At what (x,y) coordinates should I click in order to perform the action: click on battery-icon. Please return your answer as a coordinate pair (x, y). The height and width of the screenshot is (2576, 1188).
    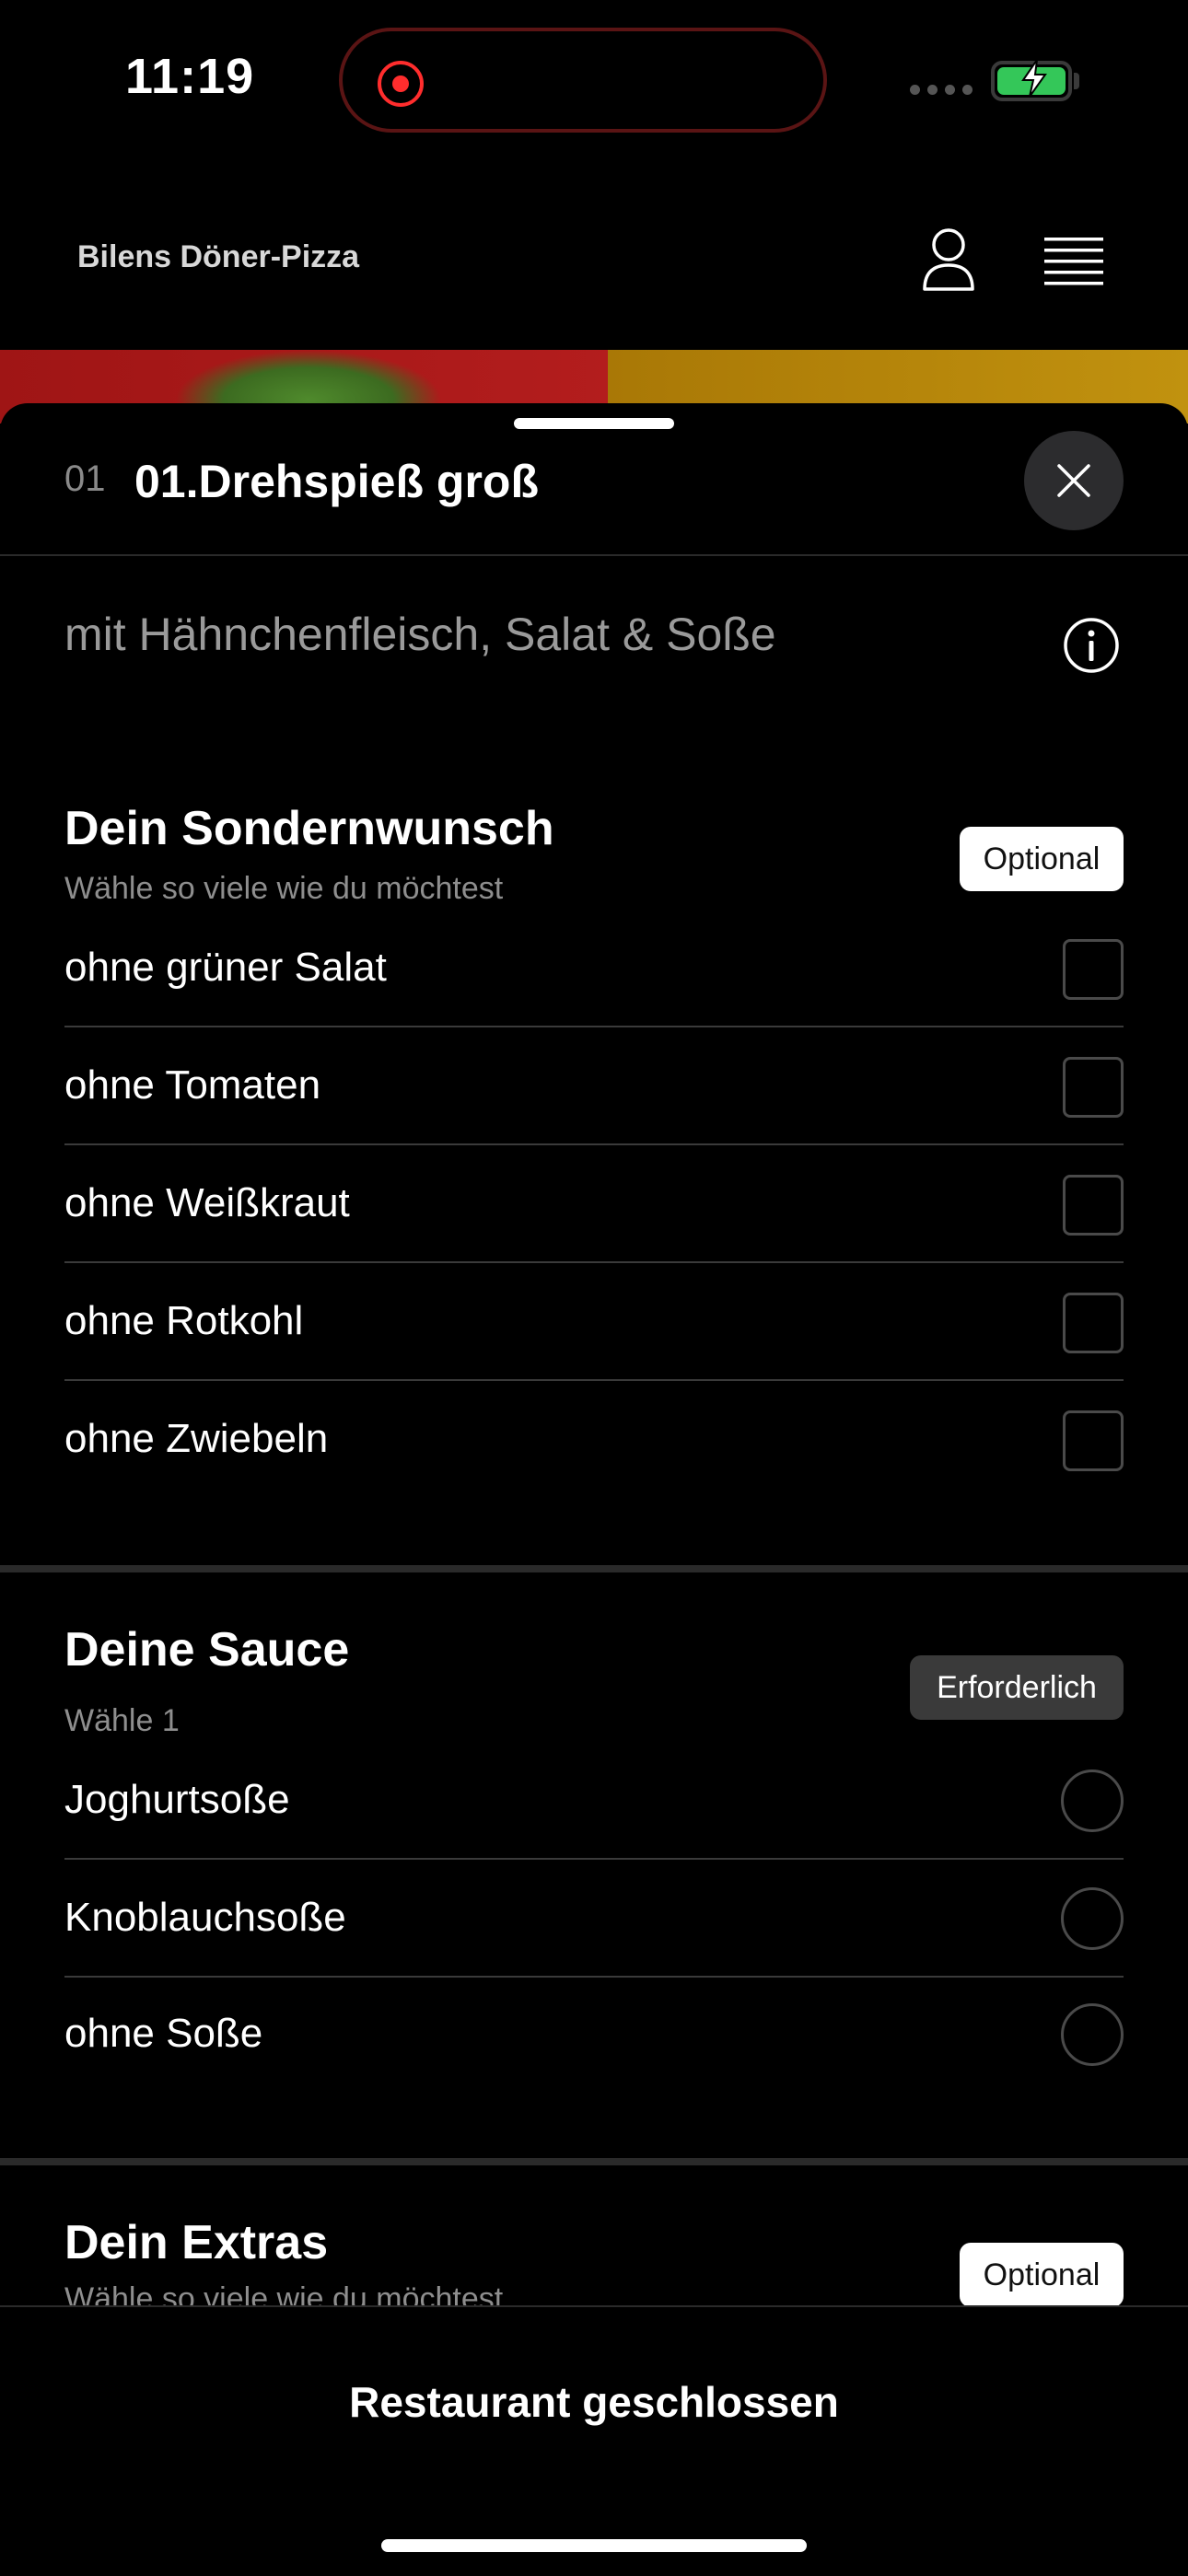
    Looking at the image, I should click on (1031, 80).